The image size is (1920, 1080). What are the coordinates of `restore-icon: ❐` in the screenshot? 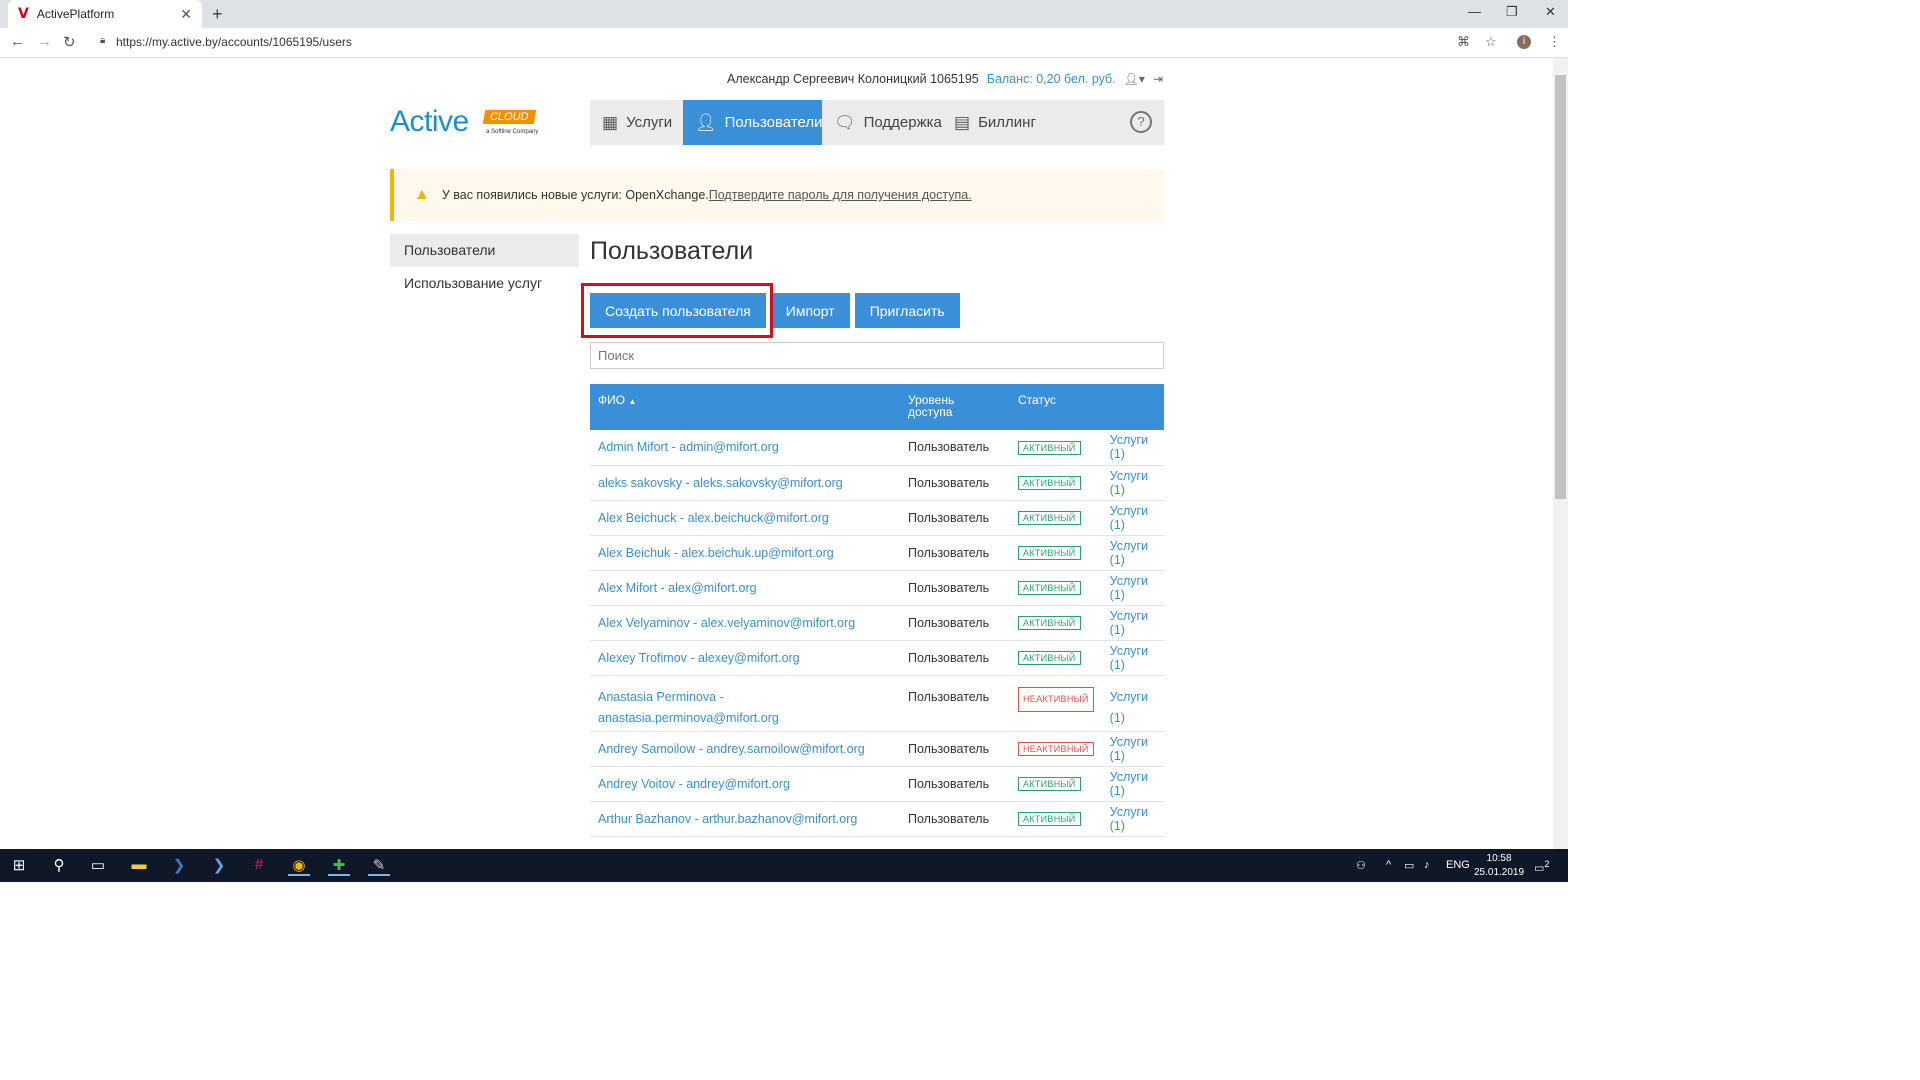 It's located at (1512, 12).